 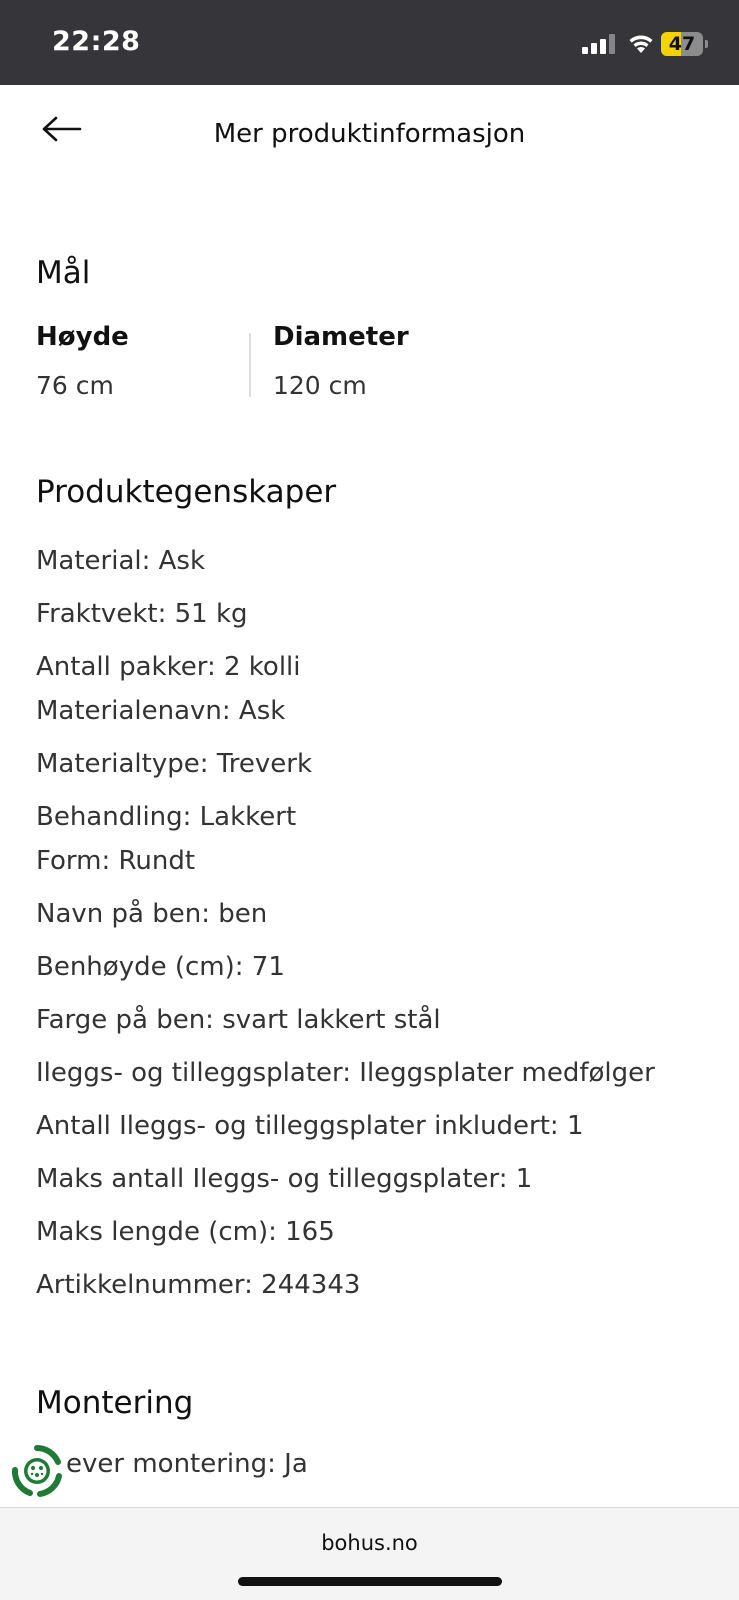 I want to click on property-item: Materialtype: Treverk, so click(x=174, y=764).